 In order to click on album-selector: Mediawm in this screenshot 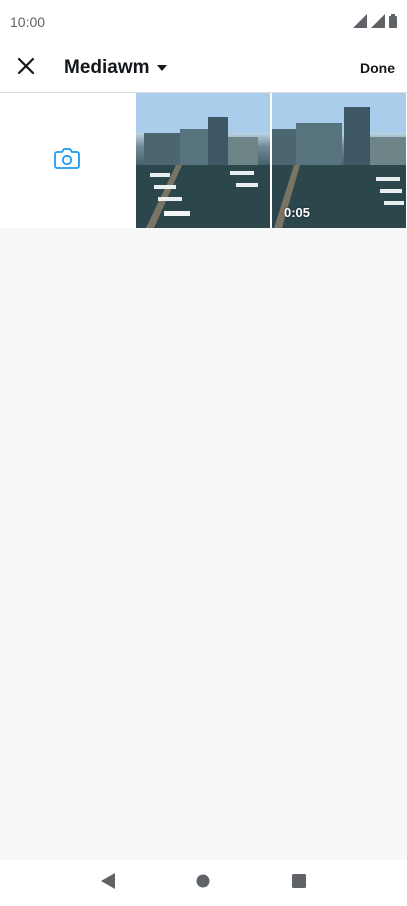, I will do `click(212, 68)`.